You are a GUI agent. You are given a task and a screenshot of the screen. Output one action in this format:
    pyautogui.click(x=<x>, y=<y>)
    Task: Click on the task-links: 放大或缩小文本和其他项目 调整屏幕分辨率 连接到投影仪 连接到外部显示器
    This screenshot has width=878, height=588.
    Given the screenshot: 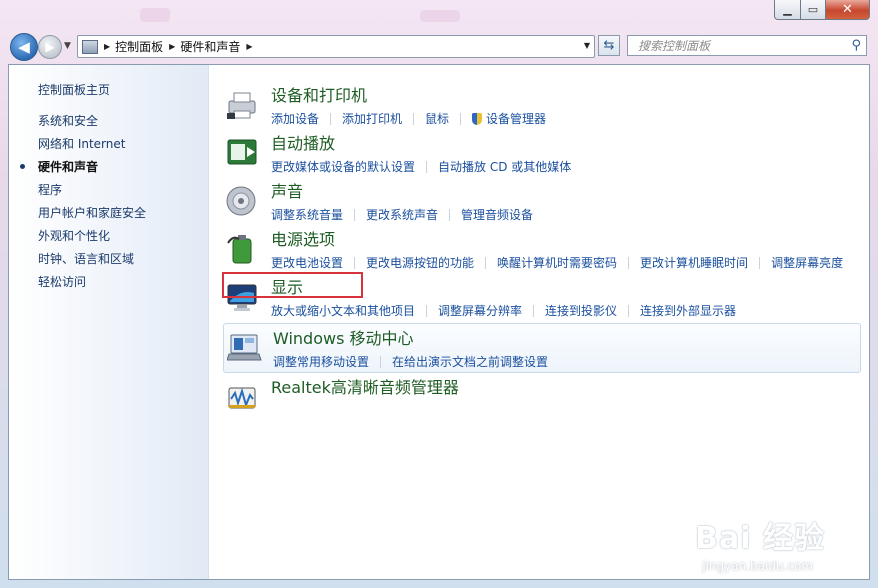 What is the action you would take?
    pyautogui.click(x=503, y=310)
    